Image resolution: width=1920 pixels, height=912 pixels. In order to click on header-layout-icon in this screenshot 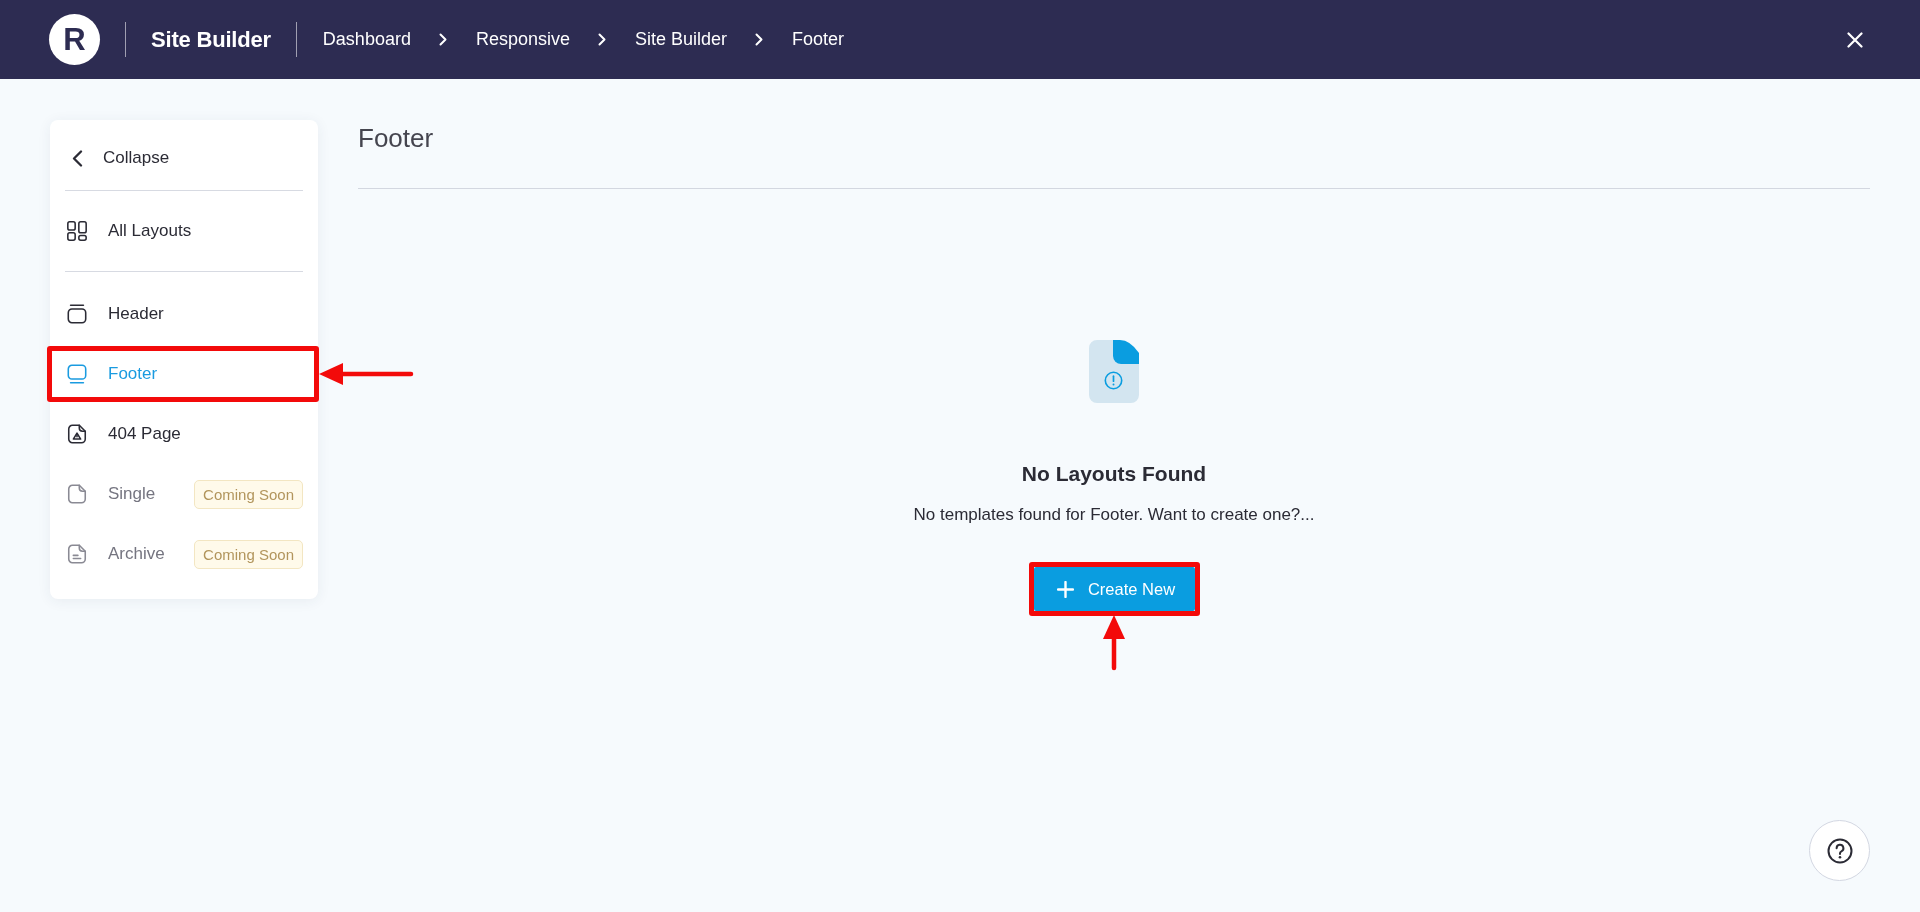, I will do `click(77, 314)`.